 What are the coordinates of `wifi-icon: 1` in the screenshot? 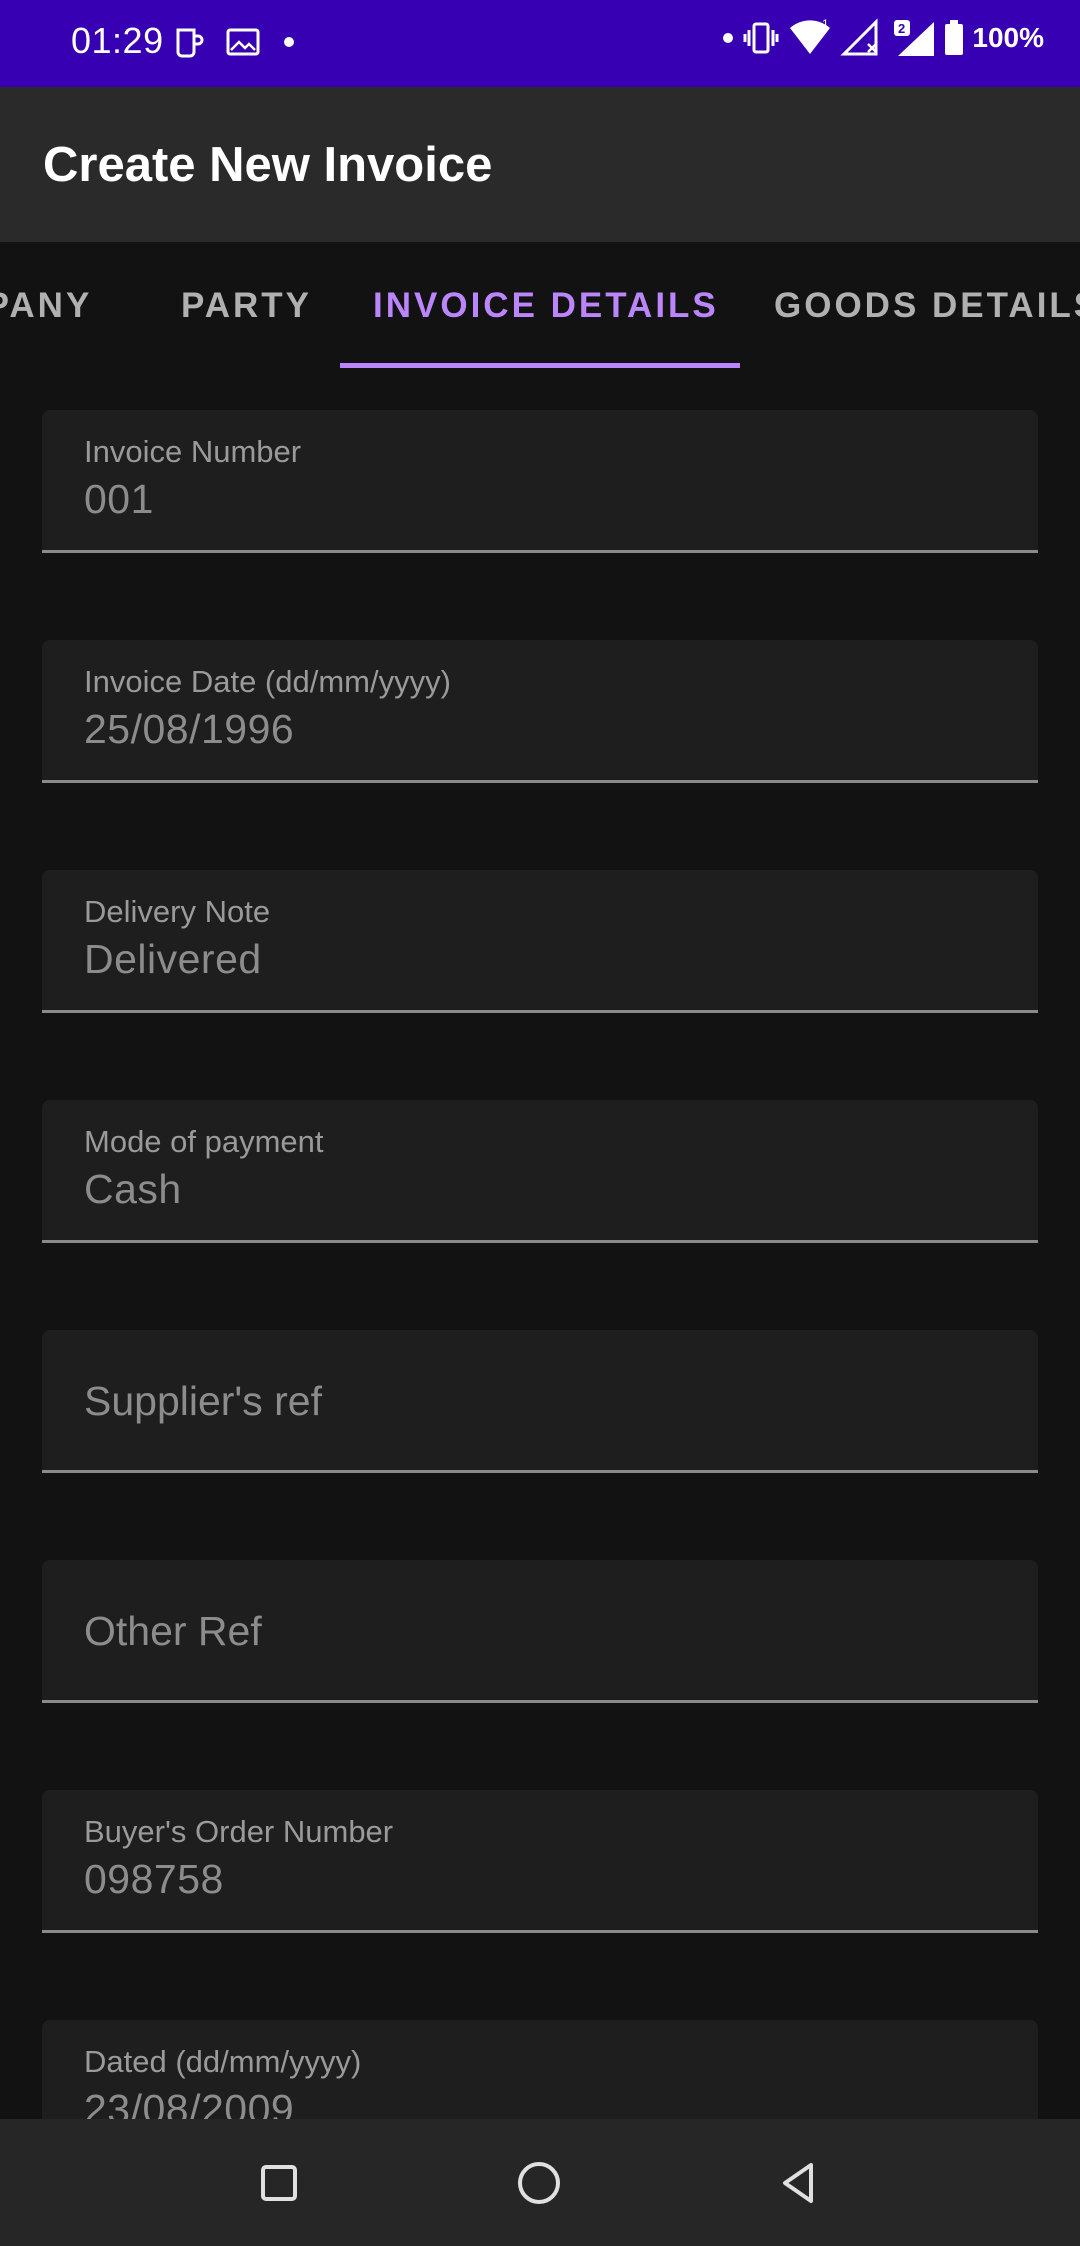 It's located at (810, 38).